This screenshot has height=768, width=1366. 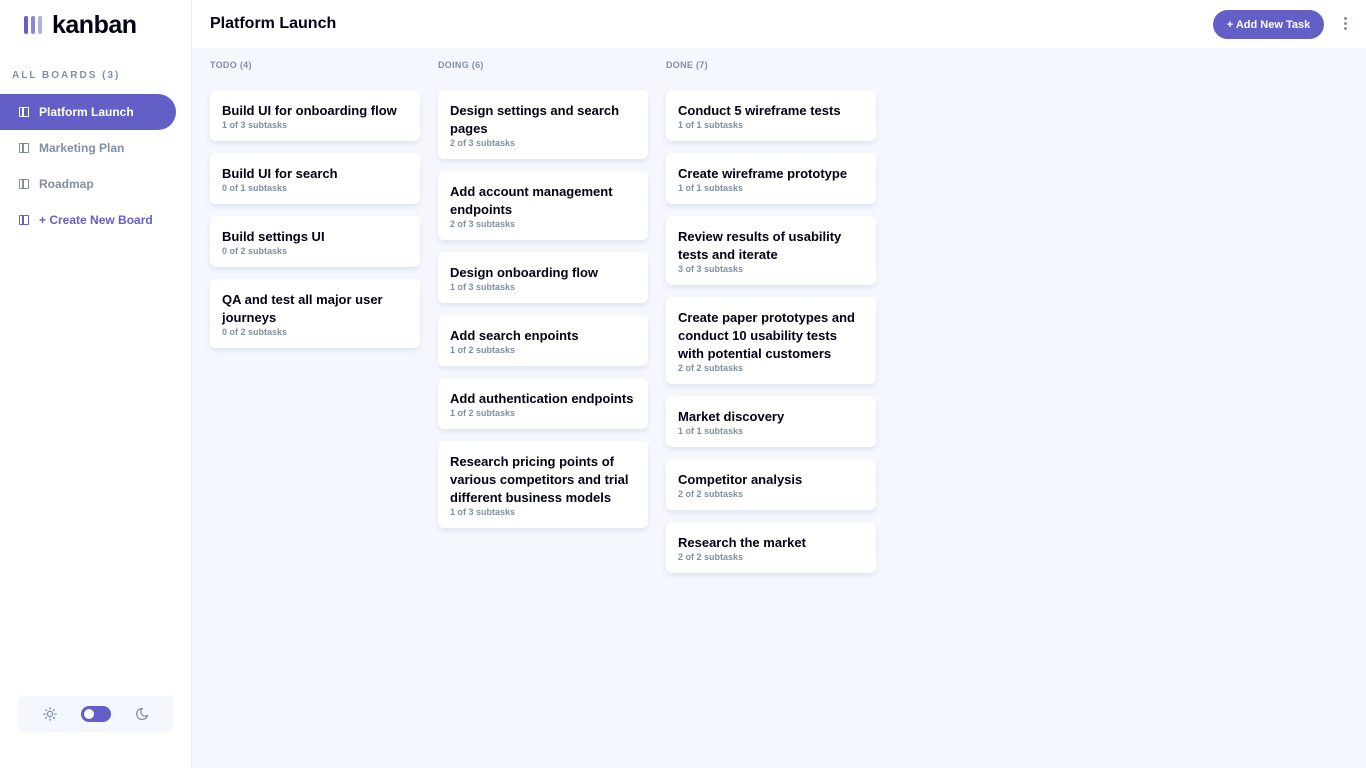 I want to click on board-item-label: Roadmap, so click(x=66, y=184).